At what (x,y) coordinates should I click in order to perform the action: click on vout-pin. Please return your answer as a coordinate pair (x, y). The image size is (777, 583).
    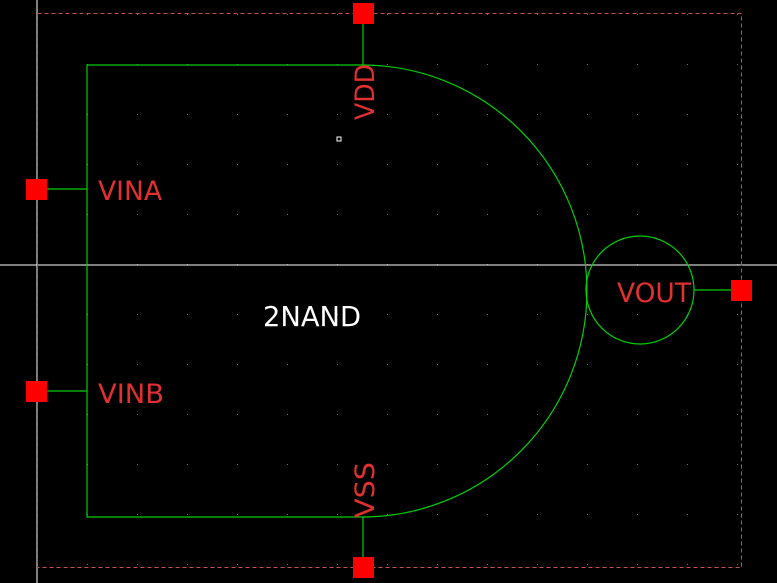
    Looking at the image, I should click on (741, 290).